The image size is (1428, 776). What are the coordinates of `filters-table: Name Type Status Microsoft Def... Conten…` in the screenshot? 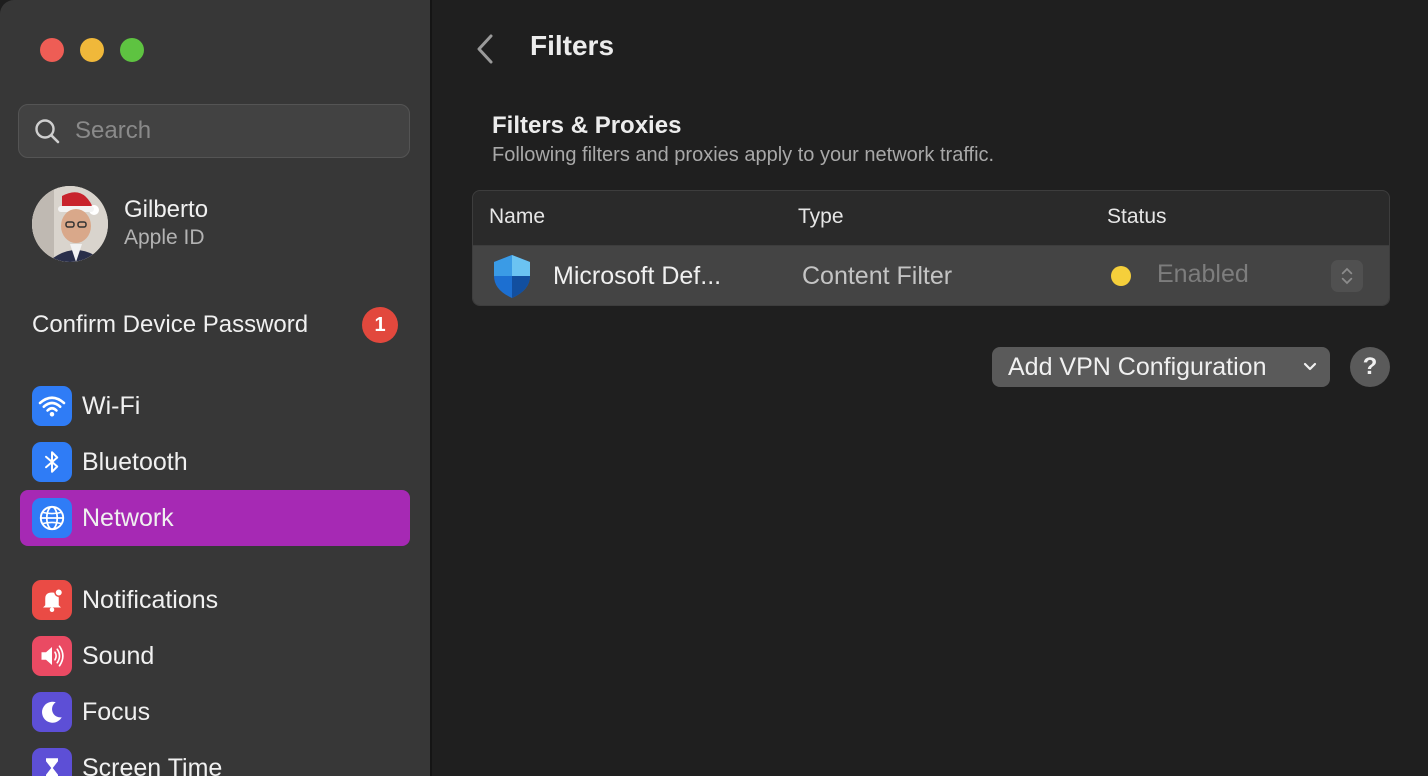 It's located at (931, 248).